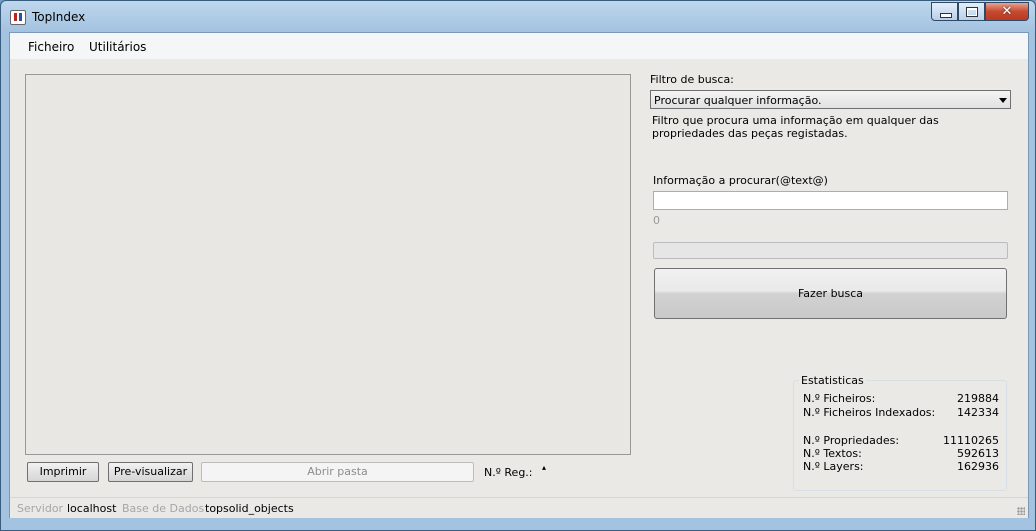 The image size is (1036, 531). I want to click on server-value: localhost, so click(92, 508).